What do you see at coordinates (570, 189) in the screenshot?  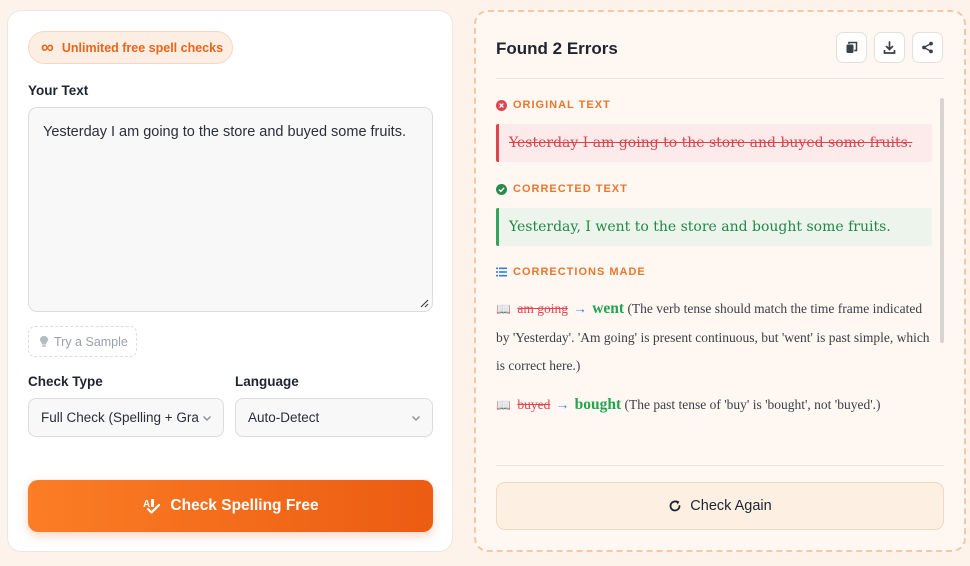 I see `corrected-heading-label: CORRECTED TEXT` at bounding box center [570, 189].